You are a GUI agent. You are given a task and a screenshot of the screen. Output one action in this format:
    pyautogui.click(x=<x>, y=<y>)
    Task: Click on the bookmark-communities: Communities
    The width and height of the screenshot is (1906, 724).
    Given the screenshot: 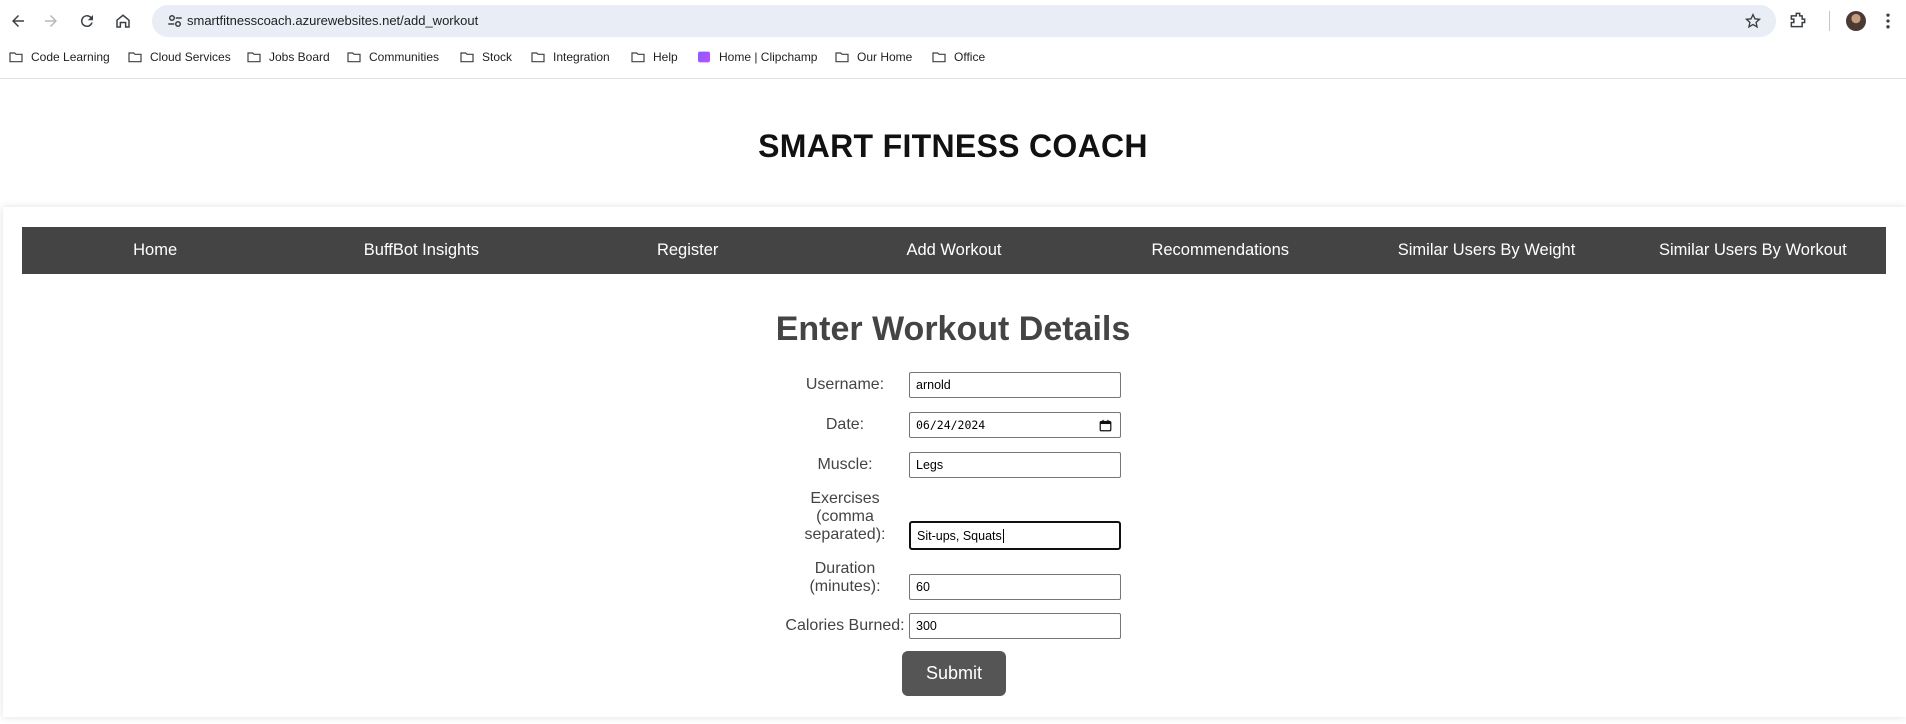 What is the action you would take?
    pyautogui.click(x=392, y=57)
    